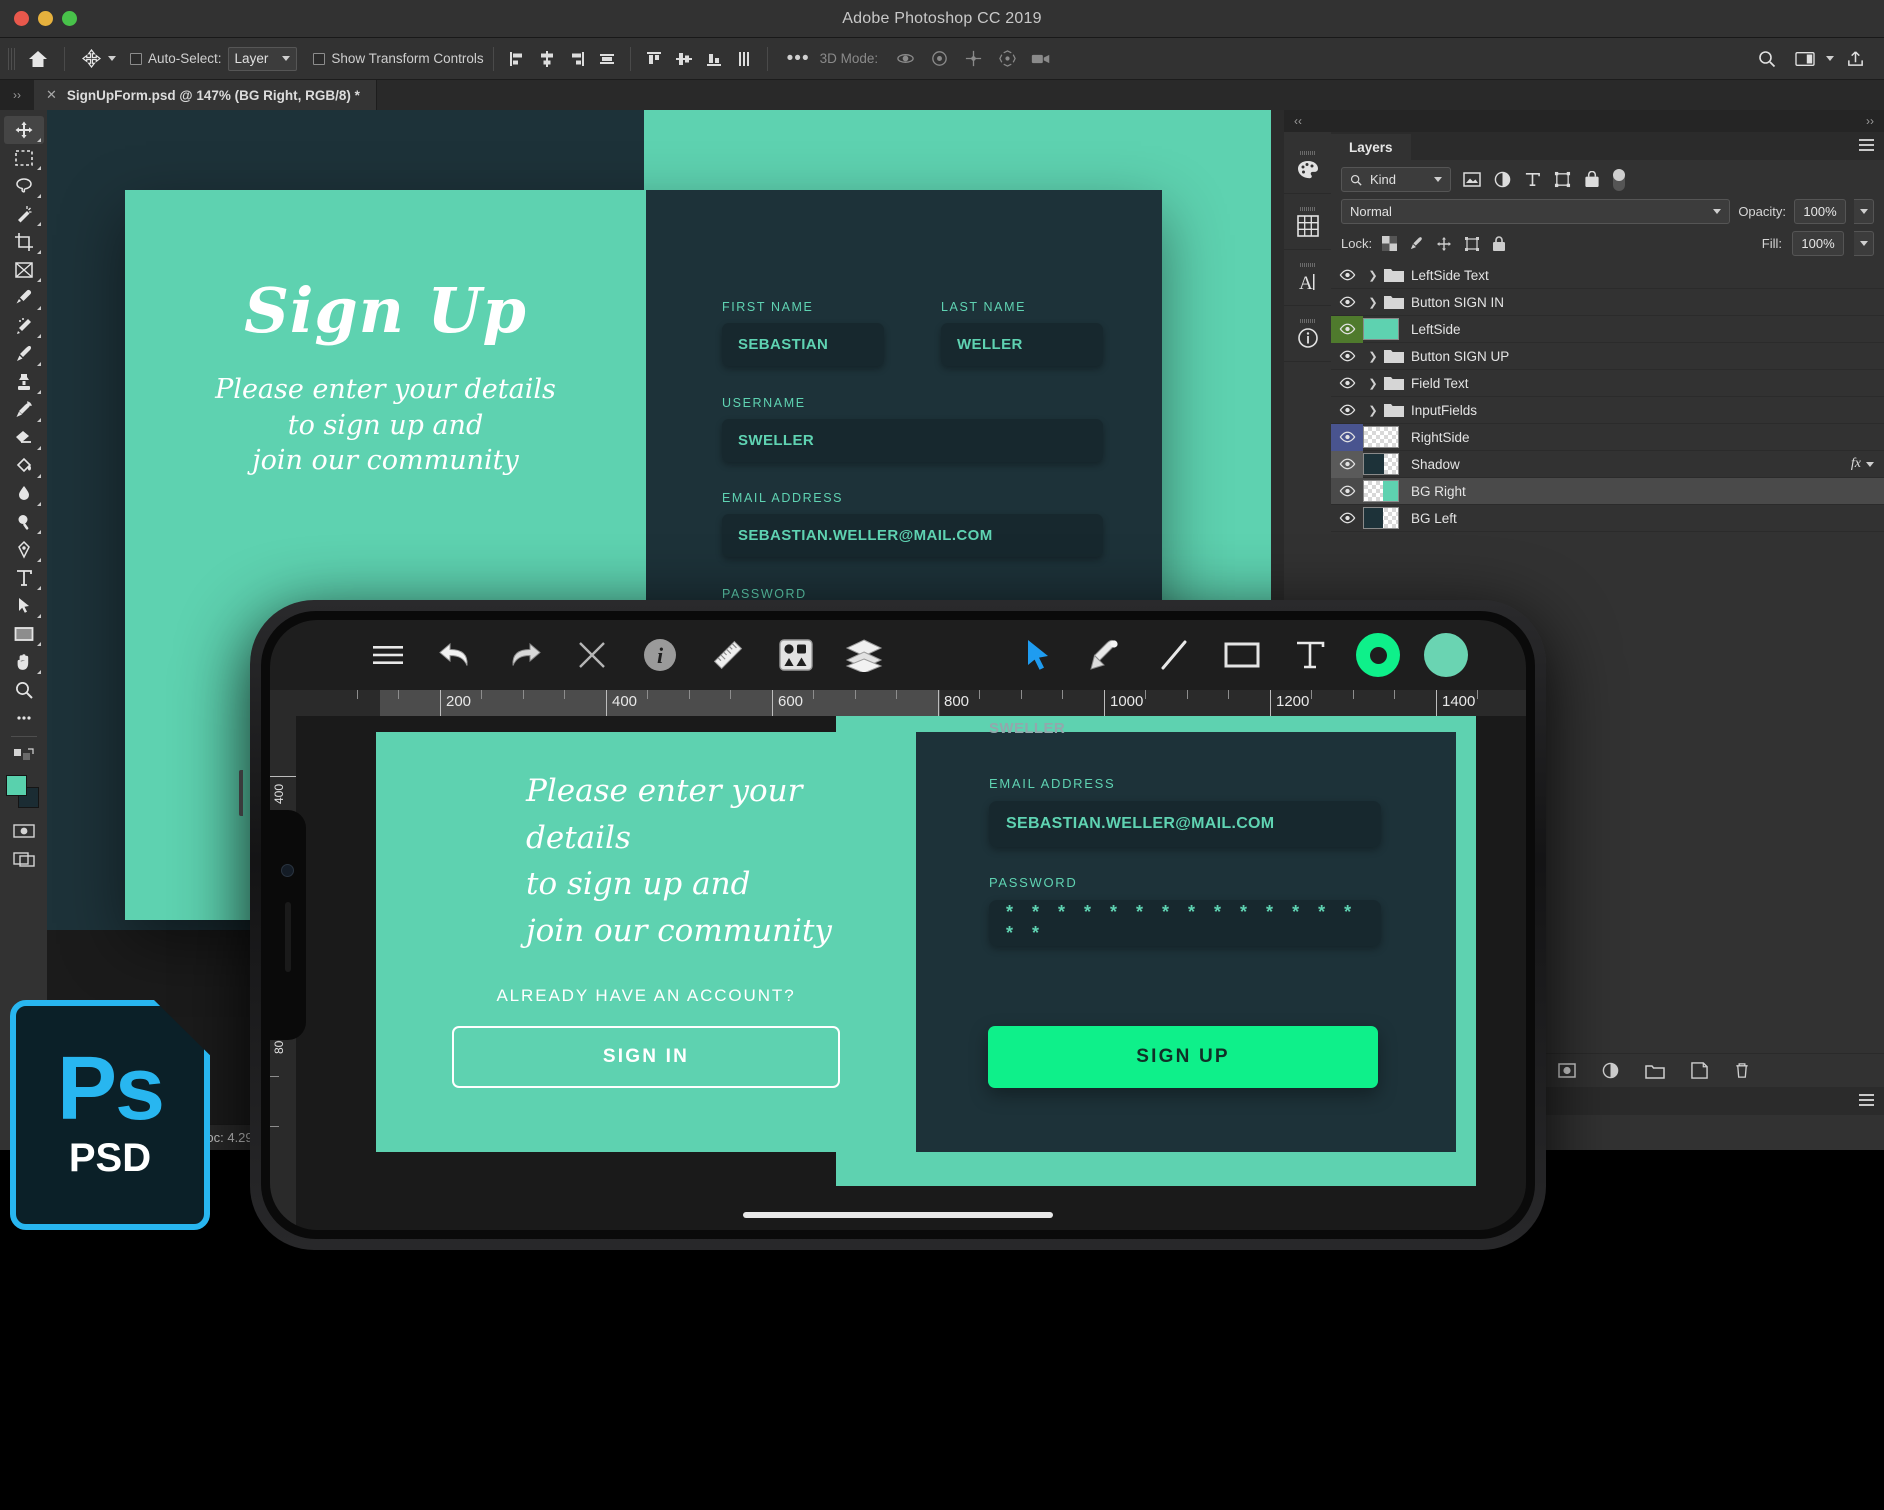 The width and height of the screenshot is (1884, 1510). What do you see at coordinates (24, 718) in the screenshot?
I see `edit-toolbar-button` at bounding box center [24, 718].